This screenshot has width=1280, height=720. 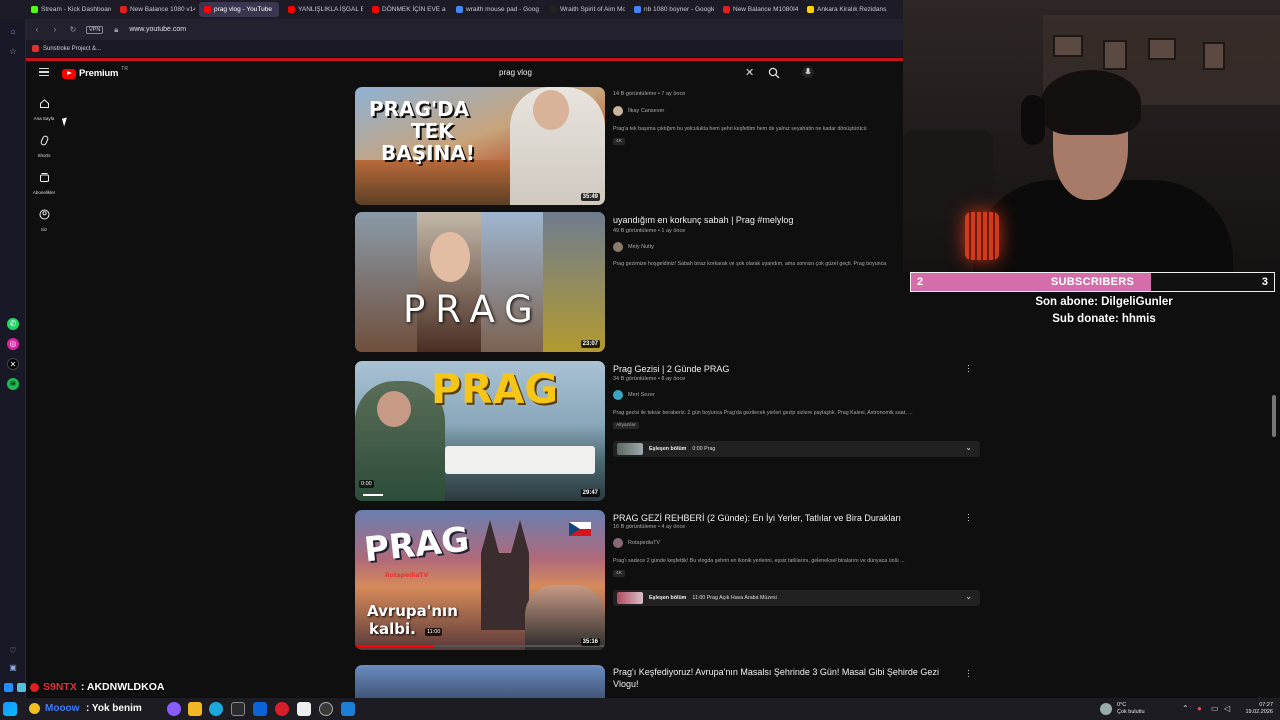 I want to click on channel-link: Mely Nutty, so click(x=633, y=247).